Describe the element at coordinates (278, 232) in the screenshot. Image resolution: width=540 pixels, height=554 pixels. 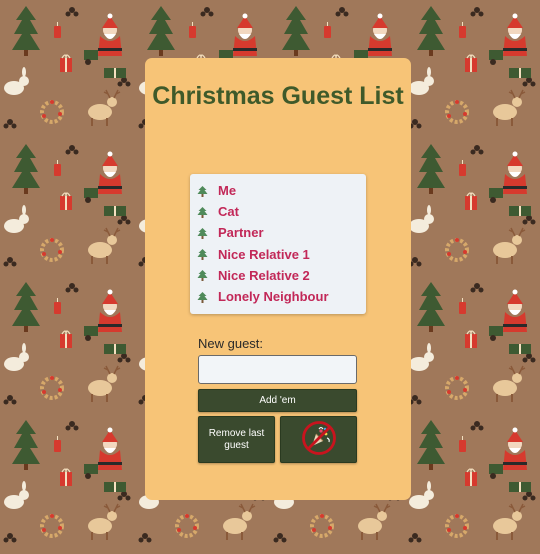
I see `guest-list-item: Partner` at that location.